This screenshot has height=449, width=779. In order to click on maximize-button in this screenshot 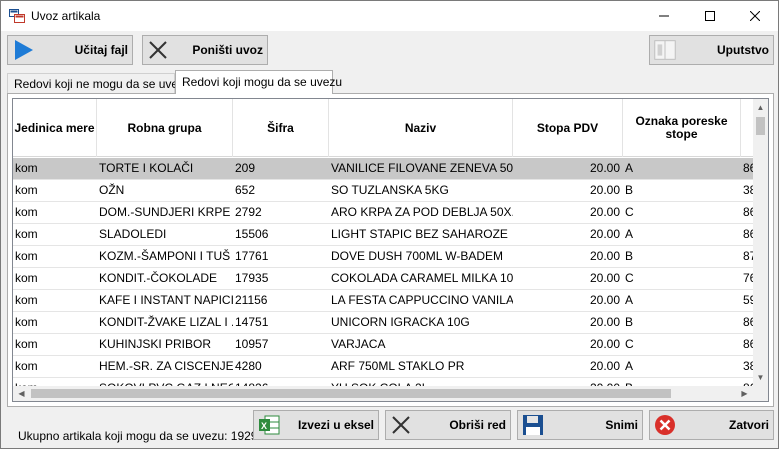, I will do `click(710, 16)`.